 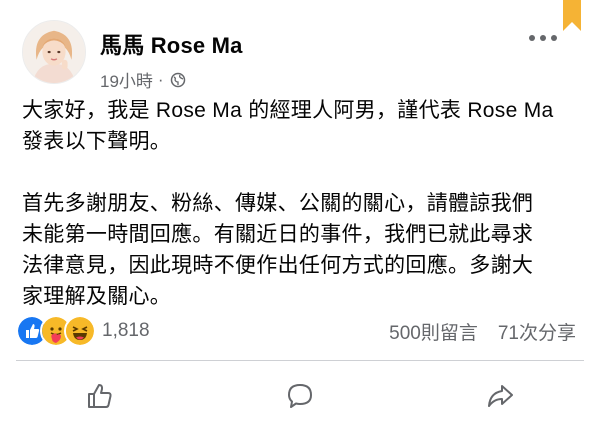 What do you see at coordinates (171, 44) in the screenshot?
I see `author-name: 馬馬 Rose Ma` at bounding box center [171, 44].